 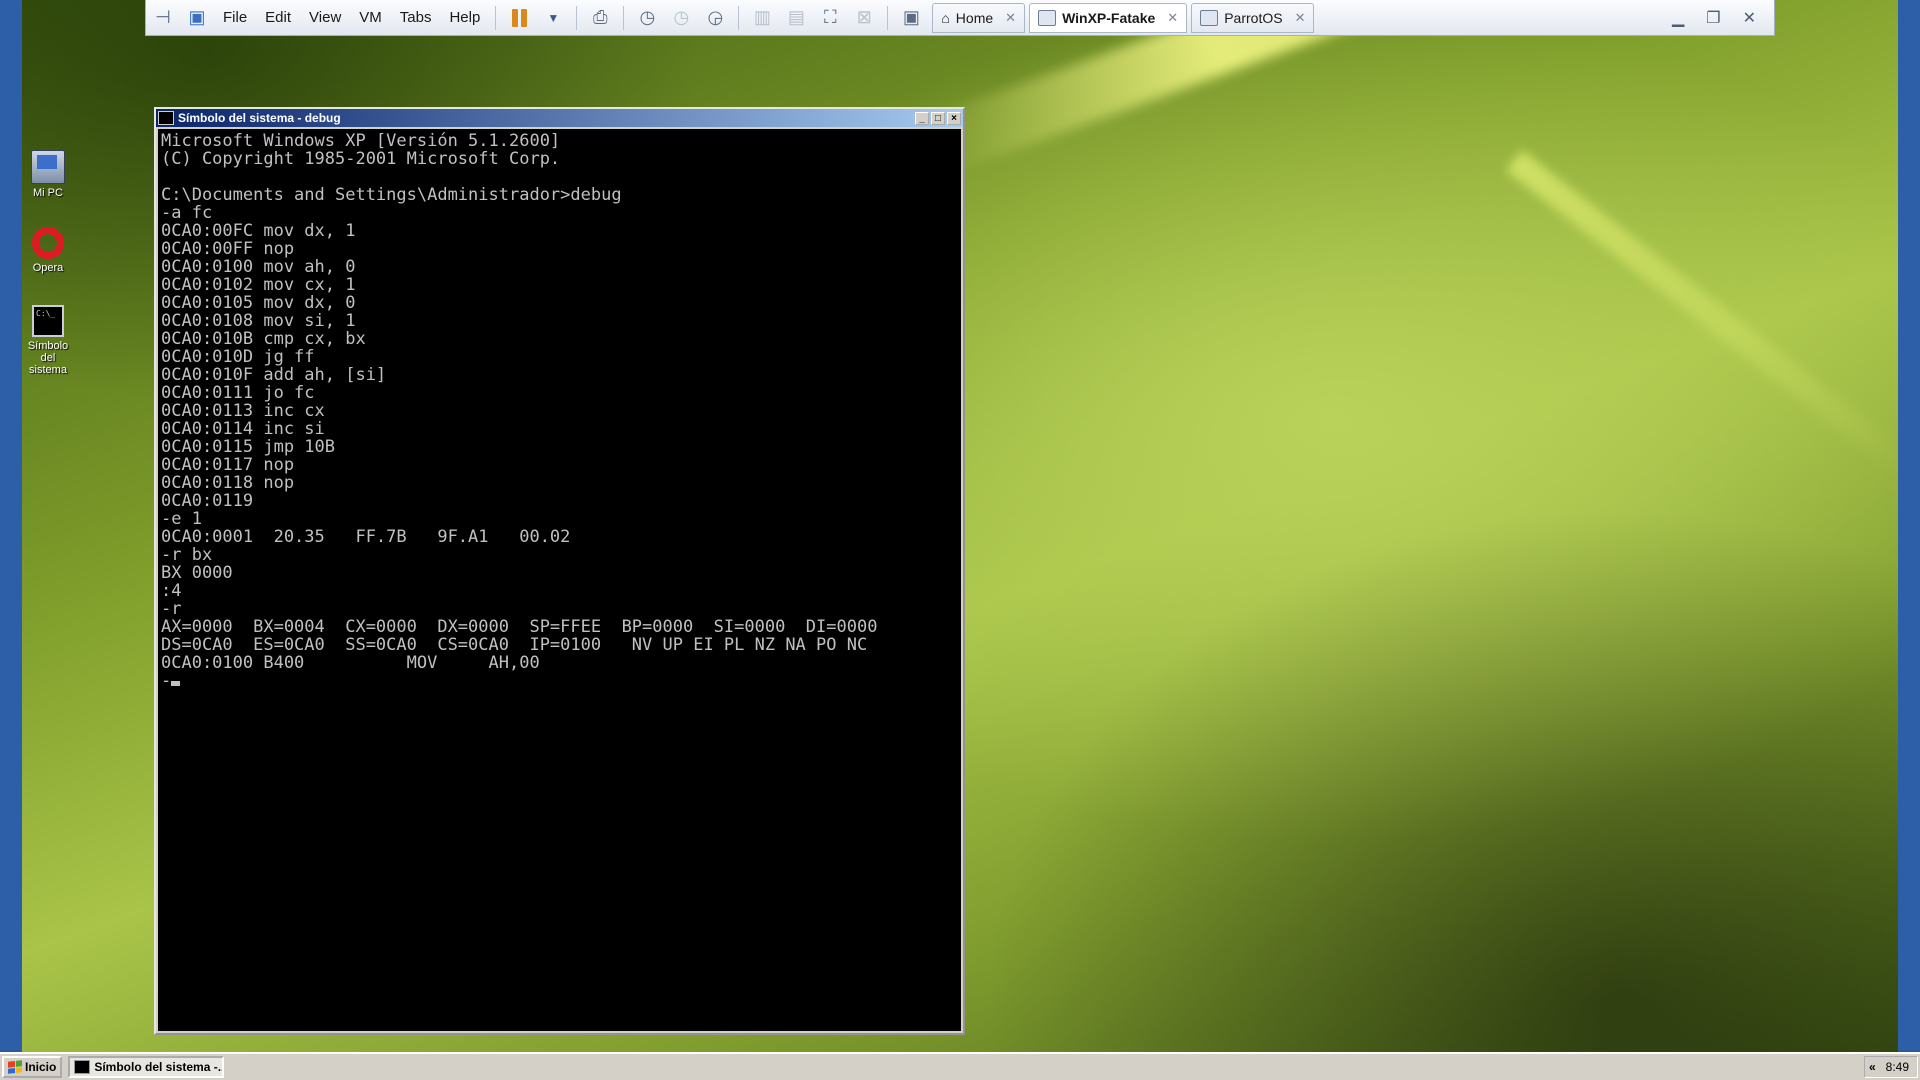 I want to click on tab-label: ParrotOS, so click(x=1253, y=17).